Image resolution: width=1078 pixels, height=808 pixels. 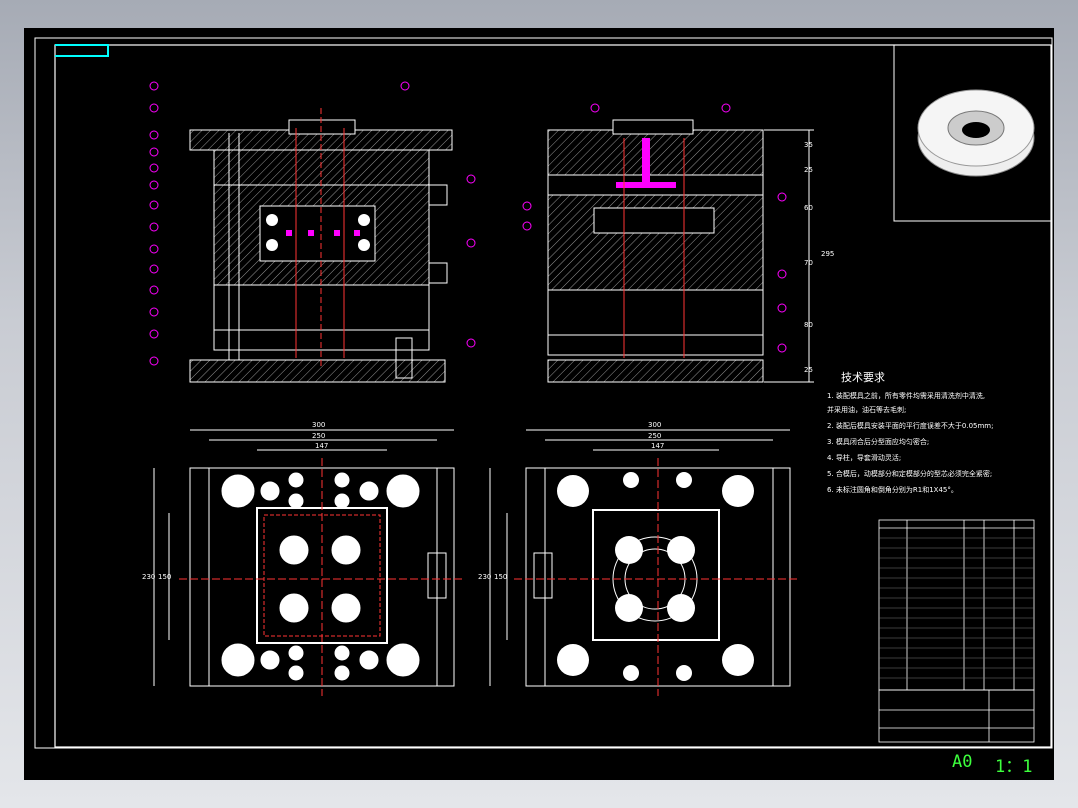 What do you see at coordinates (808, 145) in the screenshot?
I see `dim-35: 35` at bounding box center [808, 145].